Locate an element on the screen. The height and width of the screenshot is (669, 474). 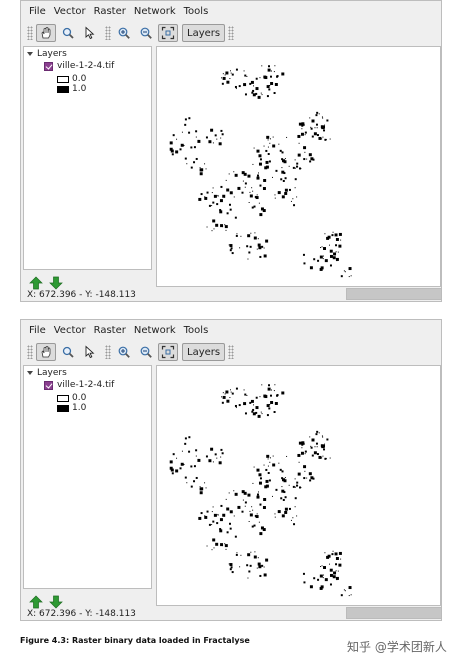
pan-hand-icon is located at coordinates (46, 33).